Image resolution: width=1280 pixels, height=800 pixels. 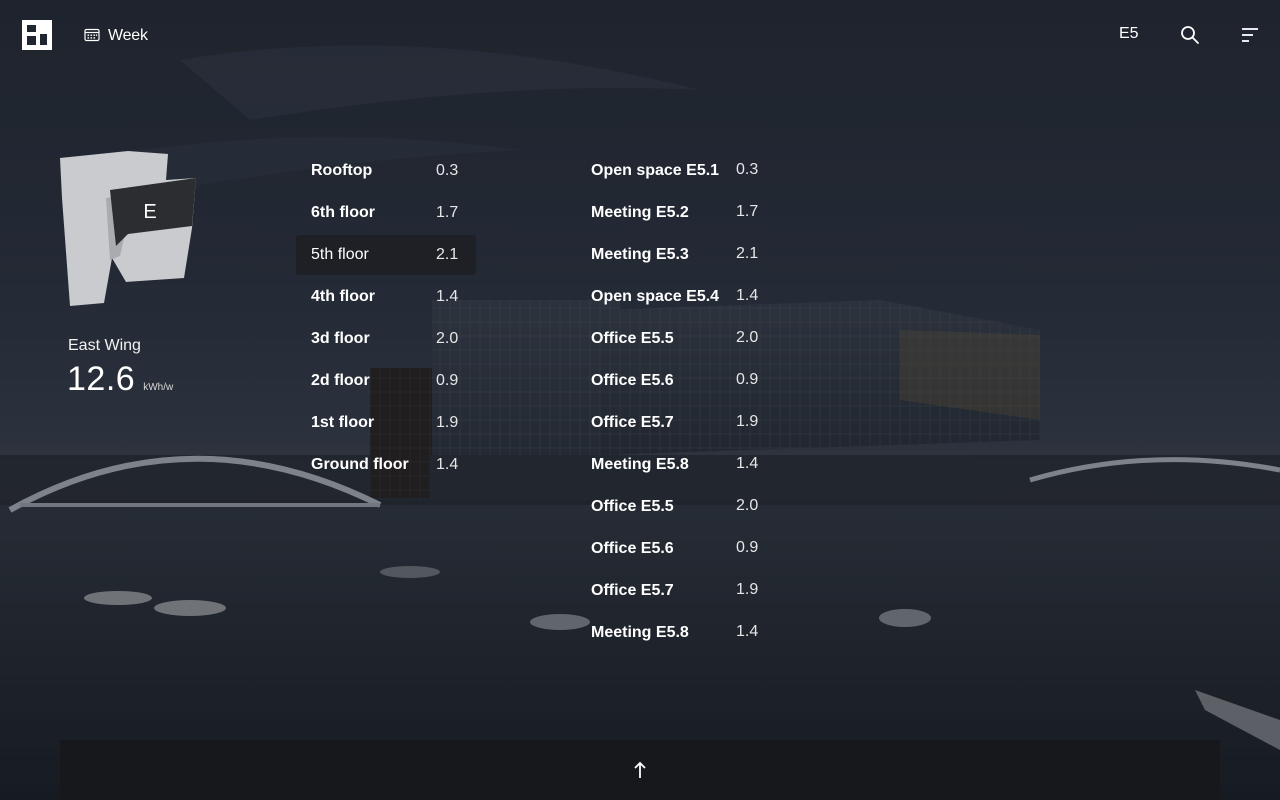 What do you see at coordinates (340, 380) in the screenshot?
I see `floor-name: 2d floor` at bounding box center [340, 380].